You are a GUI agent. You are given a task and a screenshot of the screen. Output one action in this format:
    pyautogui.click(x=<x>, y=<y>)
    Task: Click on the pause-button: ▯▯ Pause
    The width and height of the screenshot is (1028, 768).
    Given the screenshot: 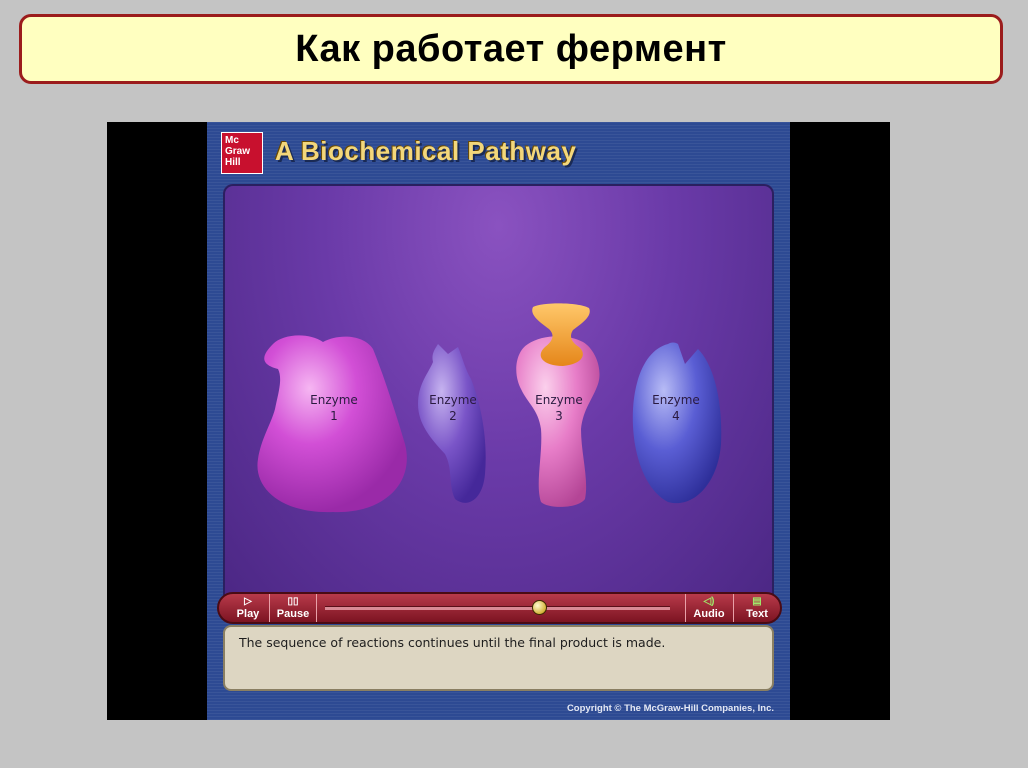 What is the action you would take?
    pyautogui.click(x=293, y=608)
    